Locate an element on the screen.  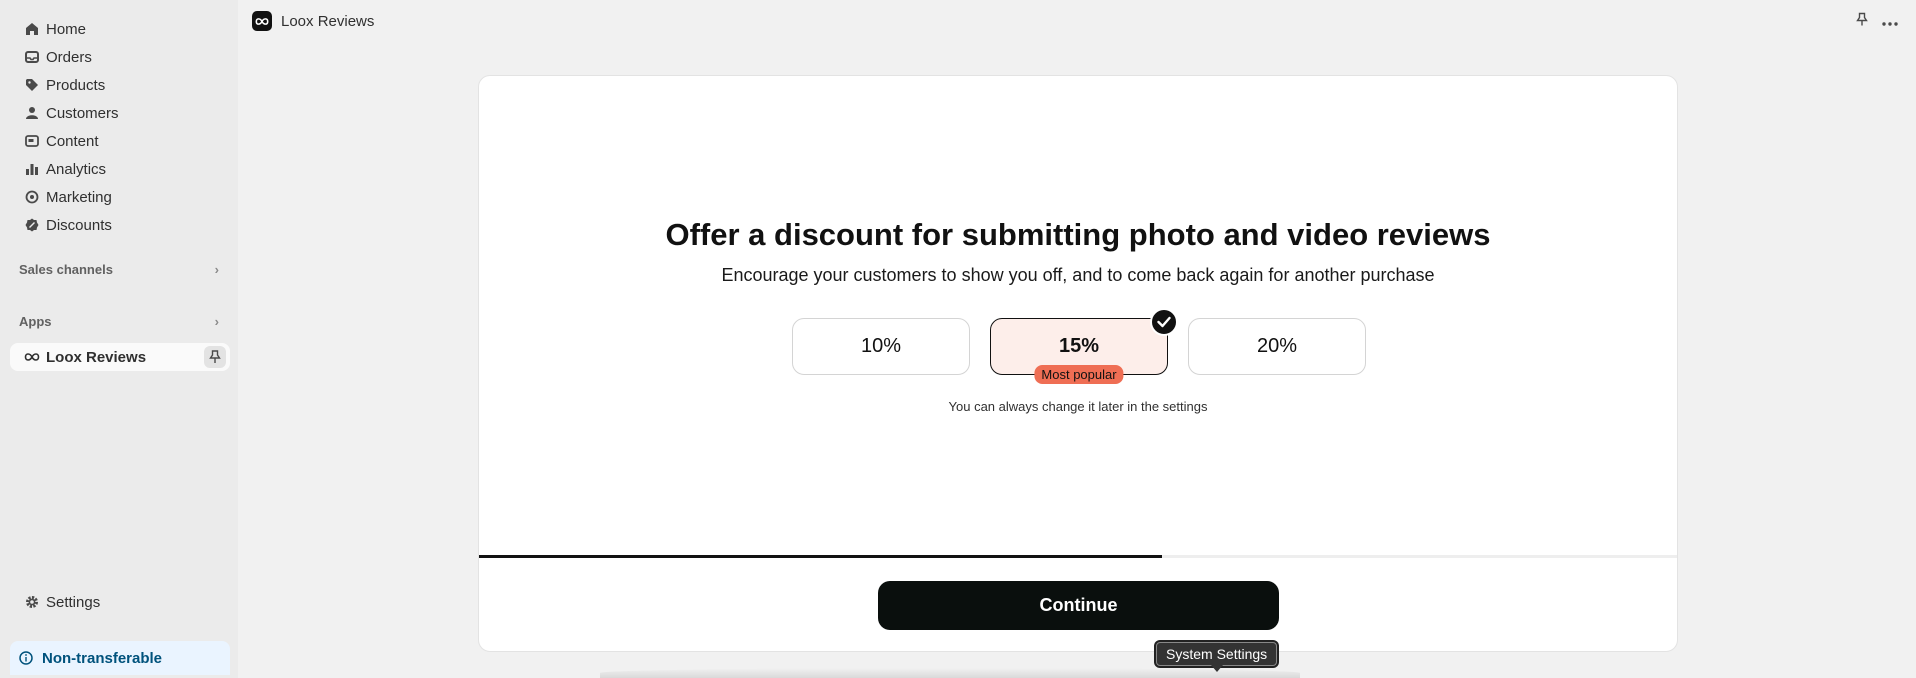
sidebar-item-label: Settings is located at coordinates (73, 602).